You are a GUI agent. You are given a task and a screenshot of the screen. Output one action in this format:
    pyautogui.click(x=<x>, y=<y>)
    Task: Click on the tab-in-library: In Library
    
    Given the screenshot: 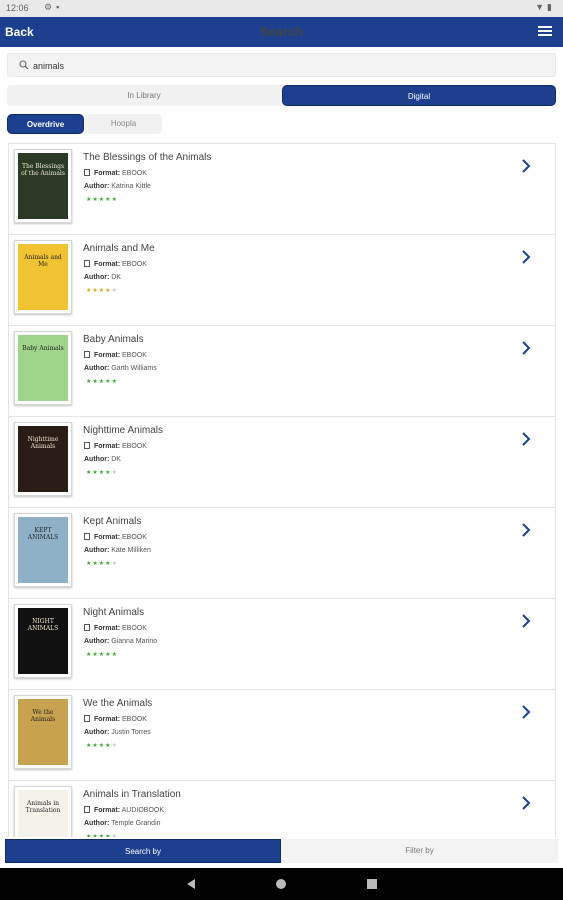 What is the action you would take?
    pyautogui.click(x=144, y=95)
    